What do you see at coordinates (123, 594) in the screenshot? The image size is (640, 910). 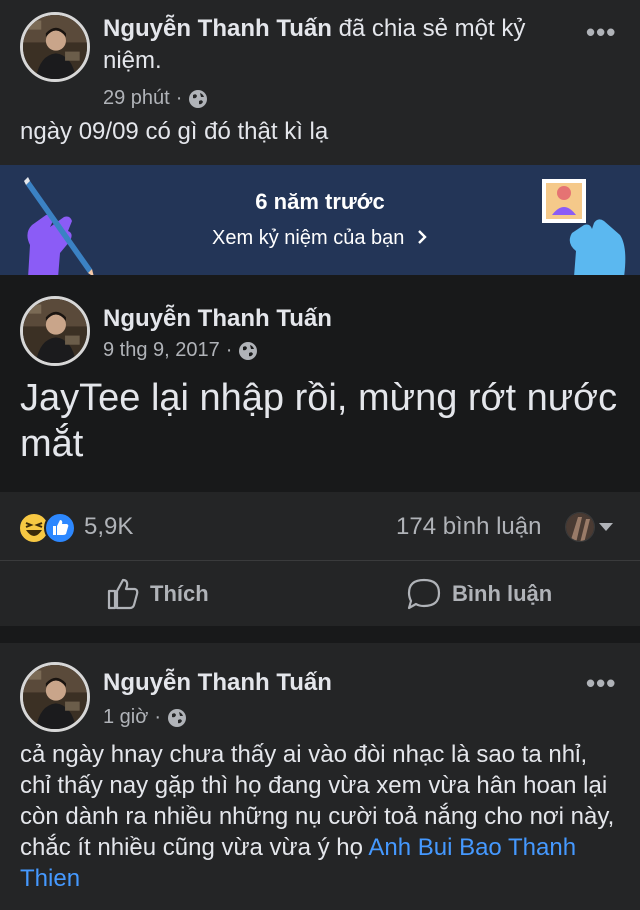 I see `thumbs-up-icon` at bounding box center [123, 594].